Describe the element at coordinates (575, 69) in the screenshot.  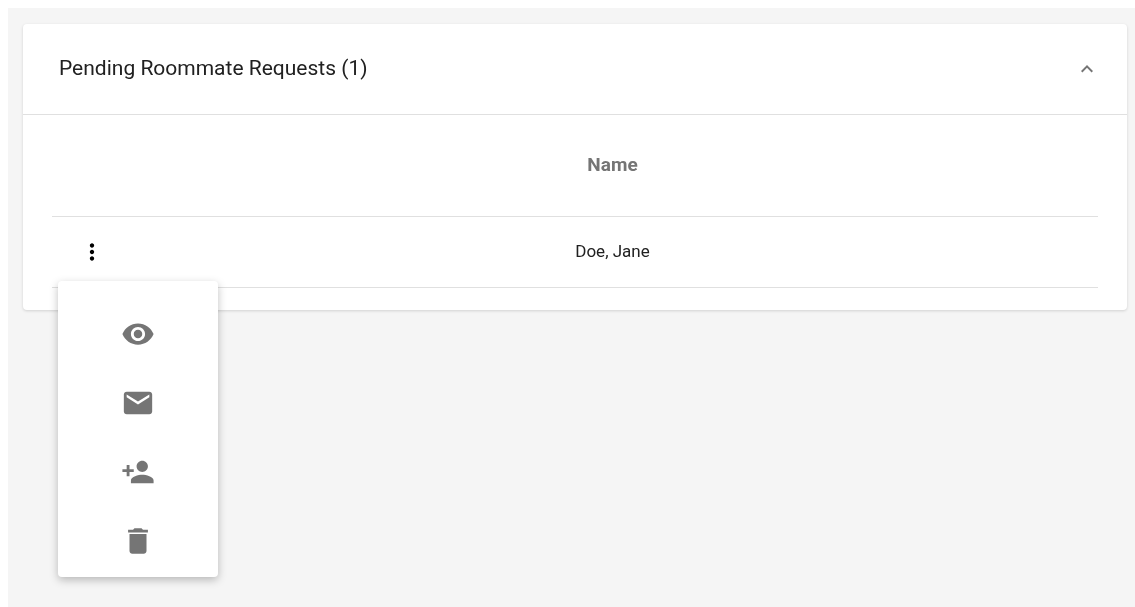
I see `panel-header: Pending Roommate Requests (1)` at that location.